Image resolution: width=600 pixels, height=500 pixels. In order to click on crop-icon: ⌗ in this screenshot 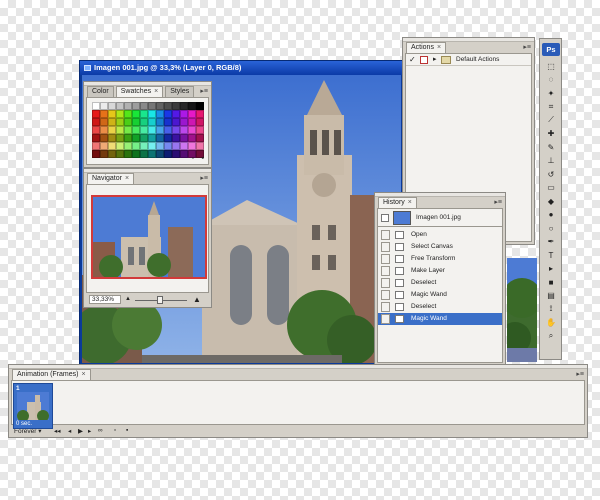, I will do `click(551, 107)`.